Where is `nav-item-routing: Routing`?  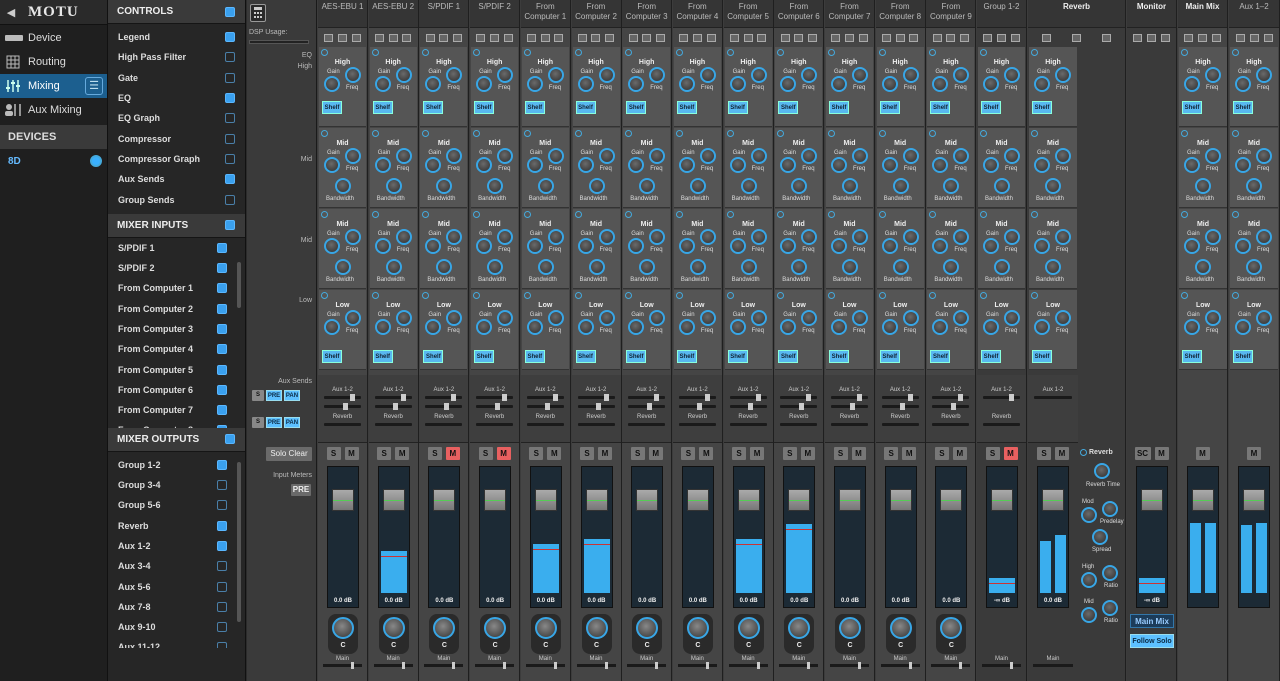
nav-item-routing: Routing is located at coordinates (53, 62).